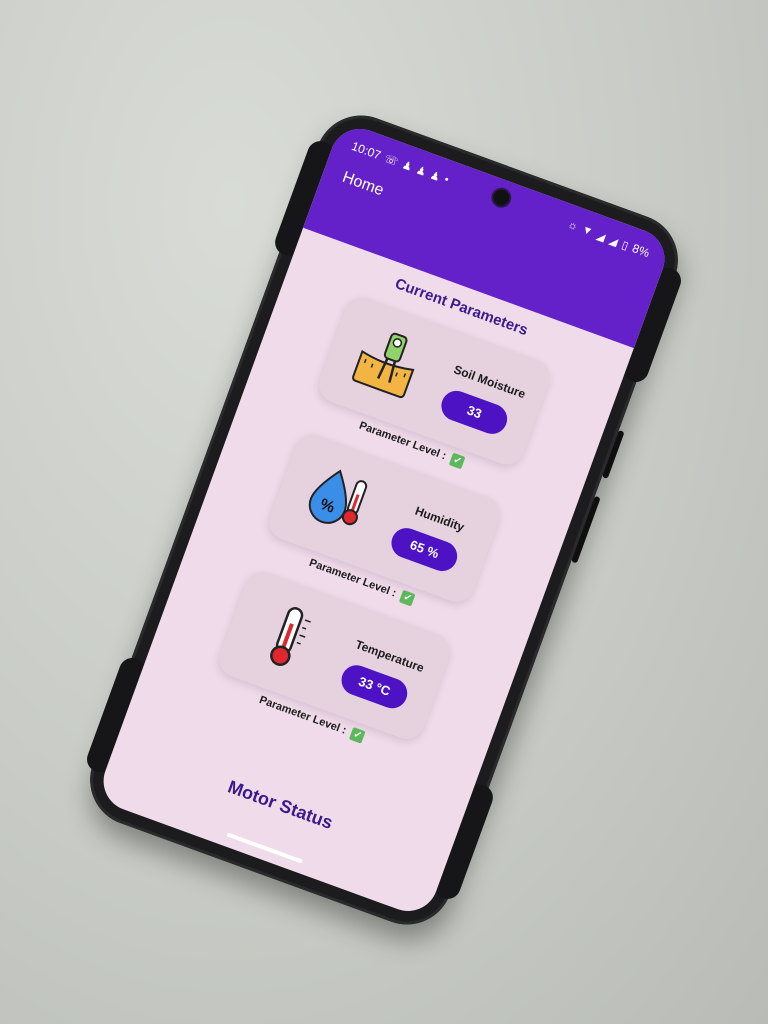 The height and width of the screenshot is (1024, 768). Describe the element at coordinates (572, 226) in the screenshot. I see `vibrate-icon: ☼` at that location.